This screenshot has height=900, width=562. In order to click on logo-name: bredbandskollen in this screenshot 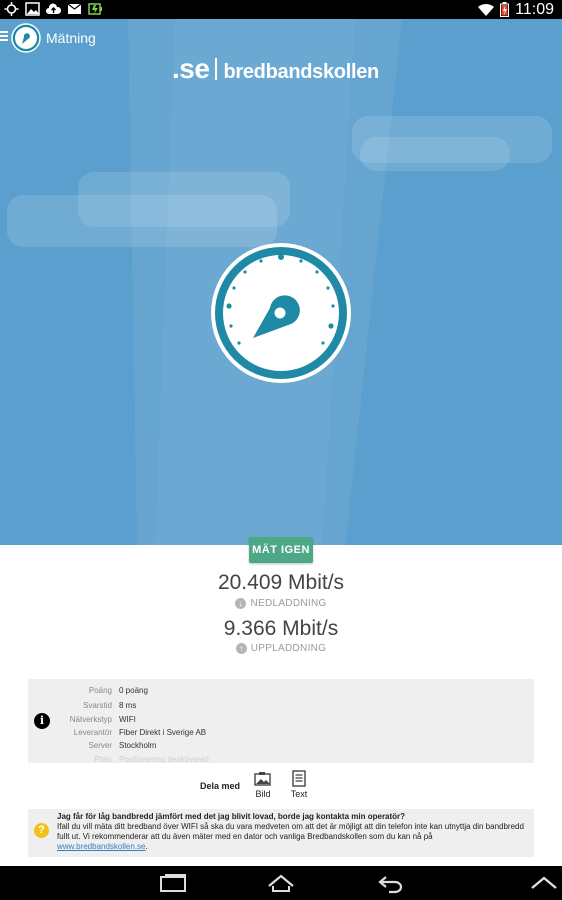, I will do `click(301, 72)`.